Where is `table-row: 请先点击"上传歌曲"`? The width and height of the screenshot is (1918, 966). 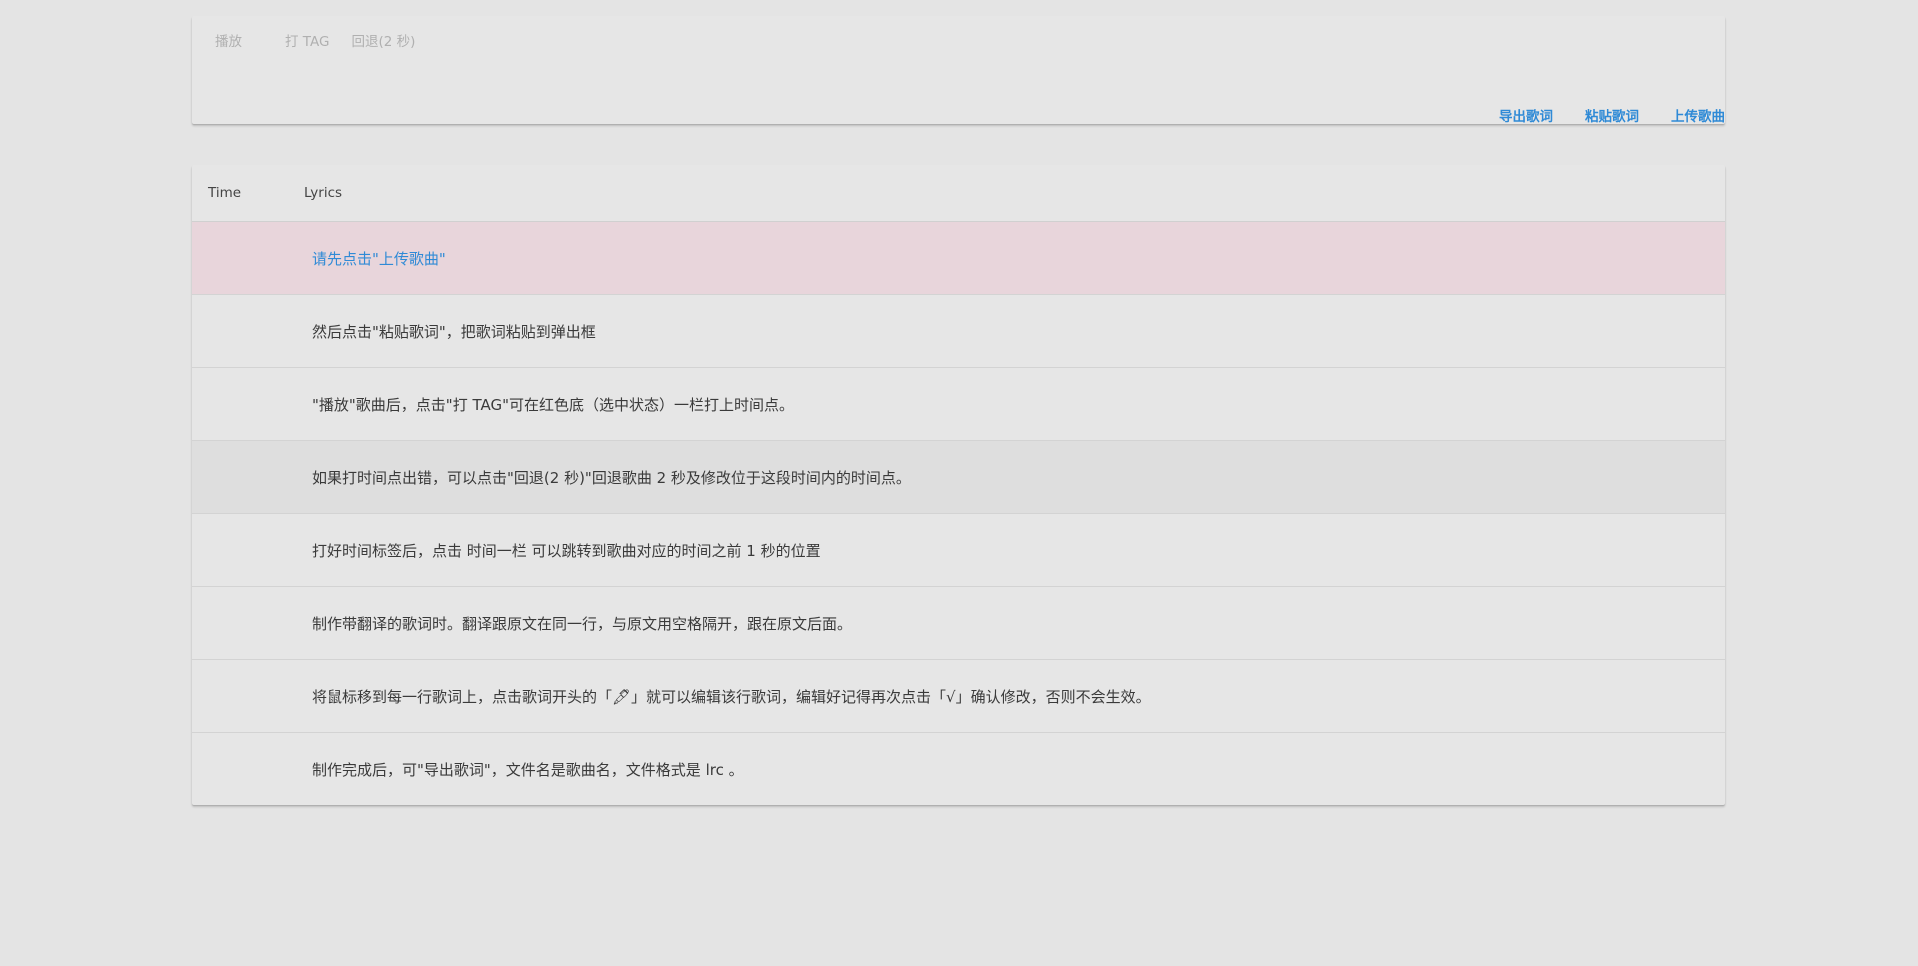 table-row: 请先点击"上传歌曲" is located at coordinates (958, 258).